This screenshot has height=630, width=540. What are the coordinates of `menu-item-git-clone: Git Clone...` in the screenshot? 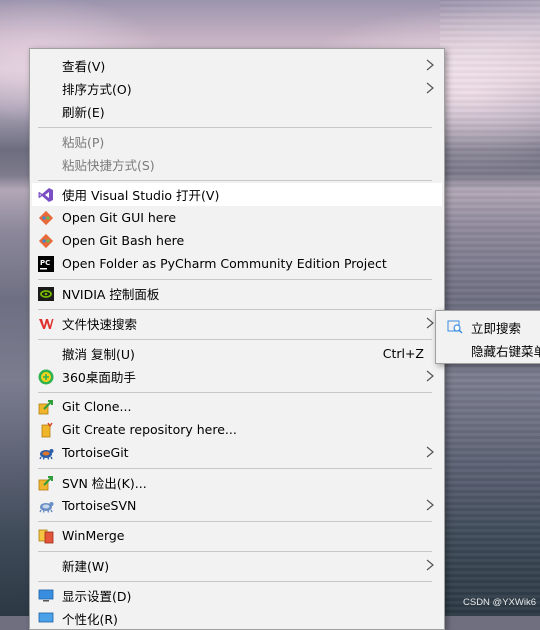 It's located at (237, 406).